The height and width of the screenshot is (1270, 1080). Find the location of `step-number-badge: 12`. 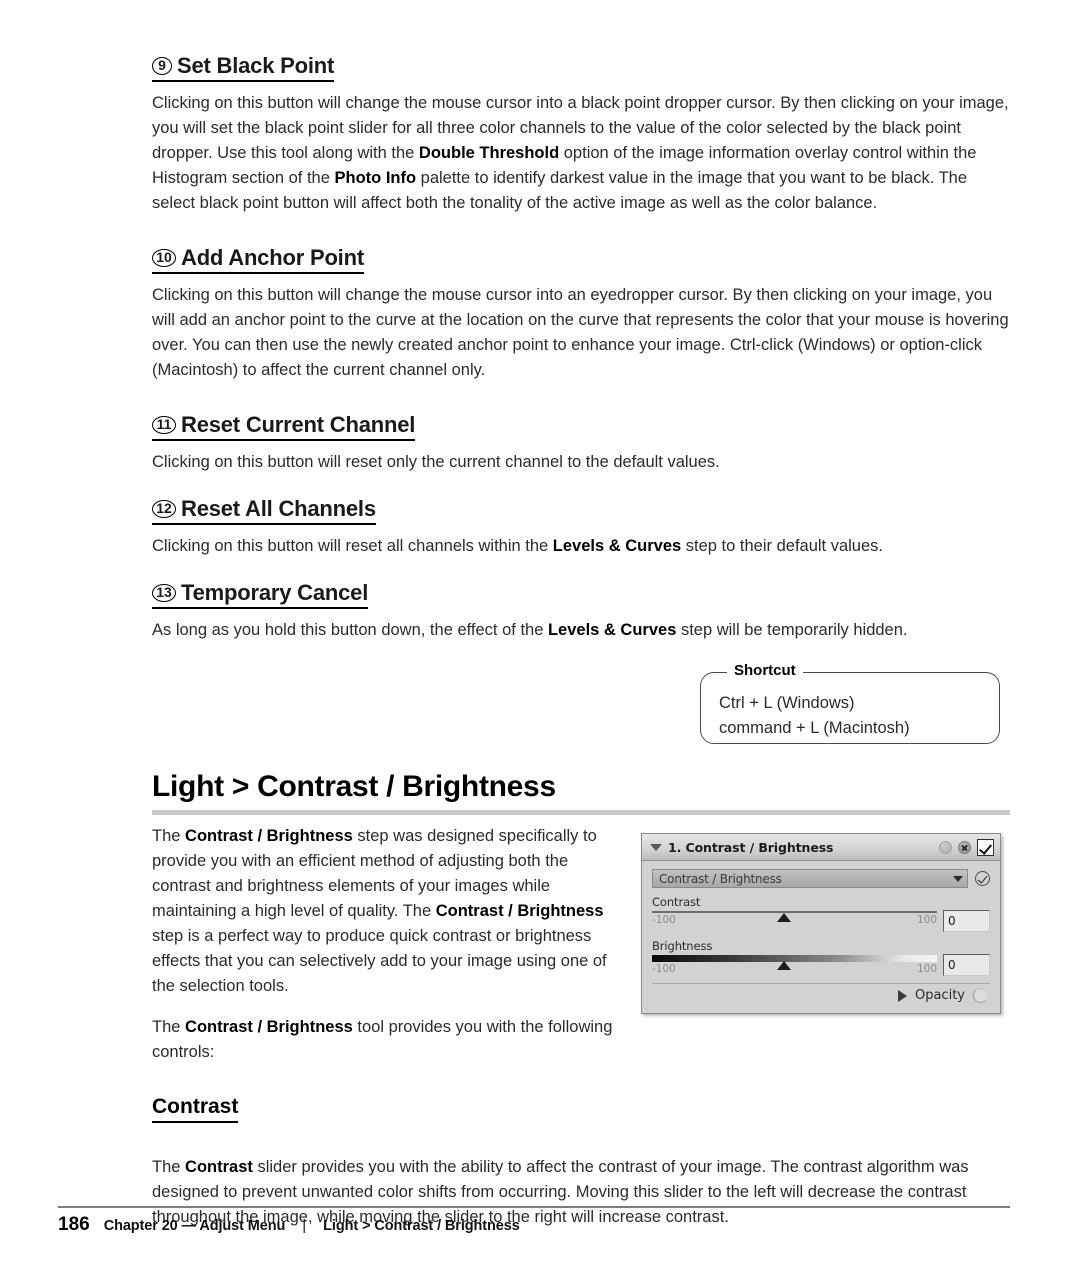

step-number-badge: 12 is located at coordinates (164, 509).